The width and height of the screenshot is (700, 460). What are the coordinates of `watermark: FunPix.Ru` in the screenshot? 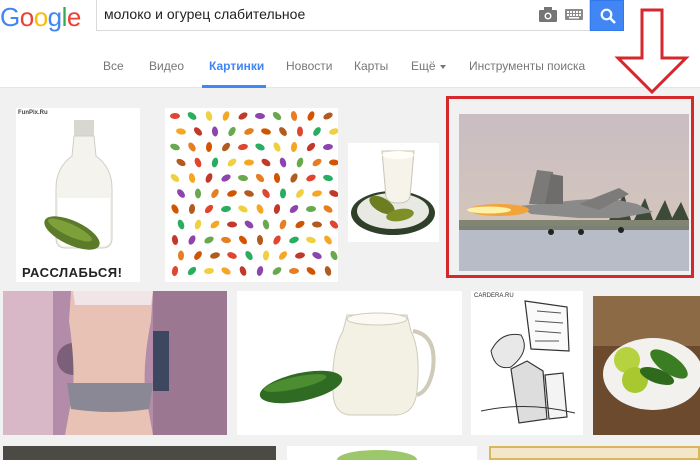 It's located at (33, 113).